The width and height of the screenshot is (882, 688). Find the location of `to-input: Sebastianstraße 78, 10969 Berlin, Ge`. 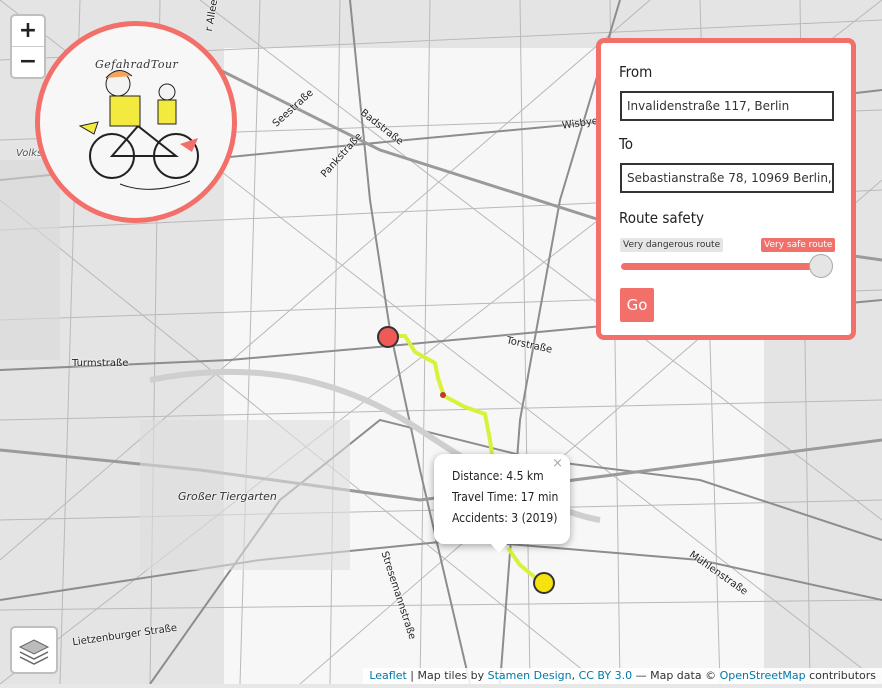

to-input: Sebastianstraße 78, 10969 Berlin, Ge is located at coordinates (727, 178).